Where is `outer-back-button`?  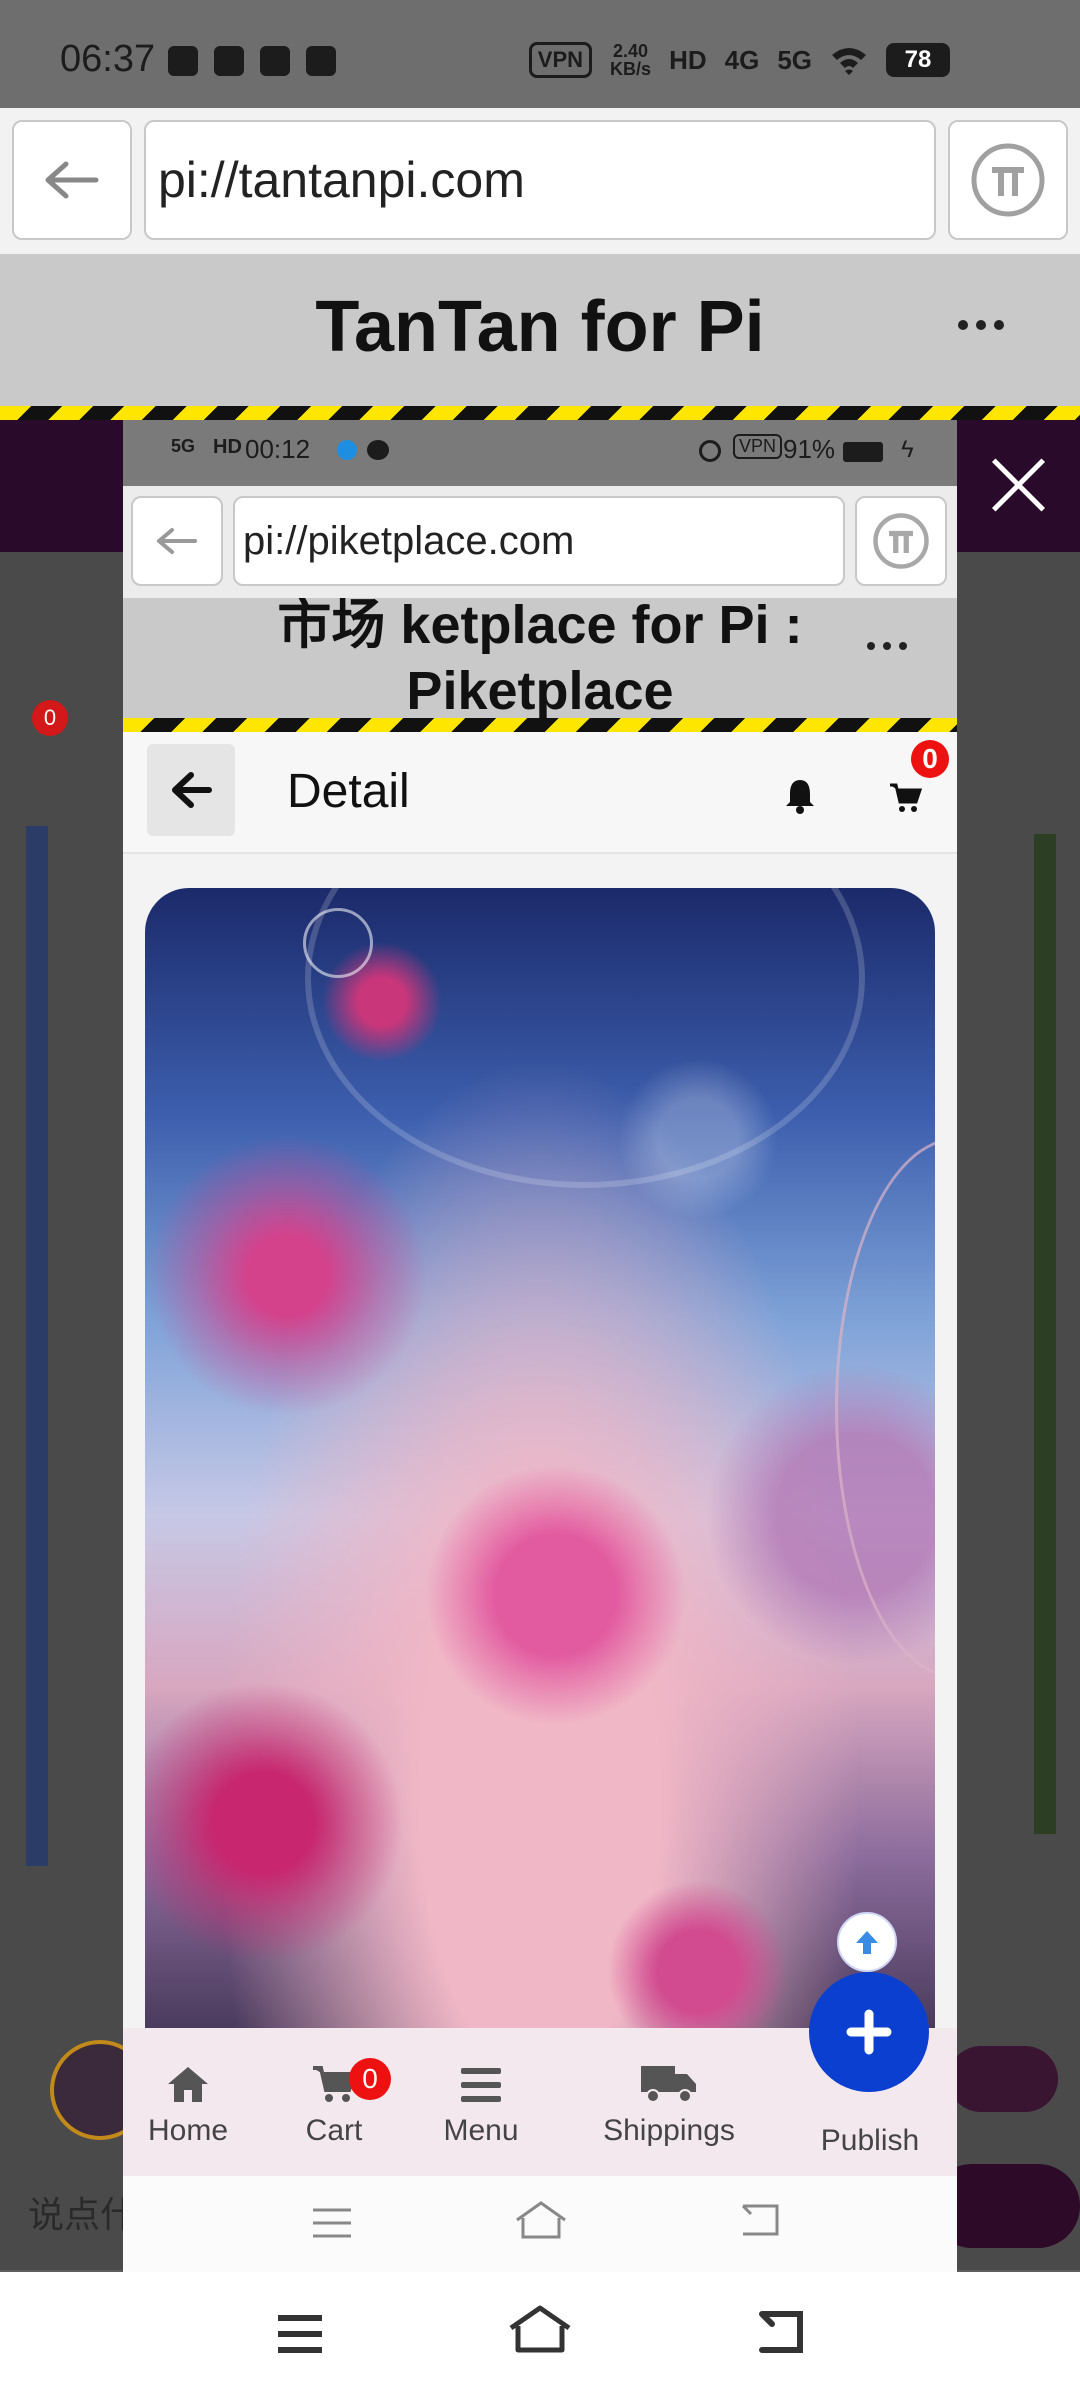 outer-back-button is located at coordinates (72, 180).